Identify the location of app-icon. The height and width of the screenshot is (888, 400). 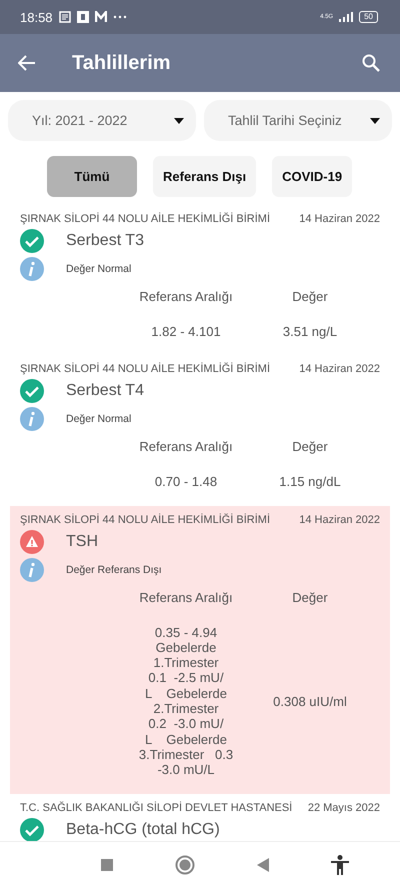
(82, 17).